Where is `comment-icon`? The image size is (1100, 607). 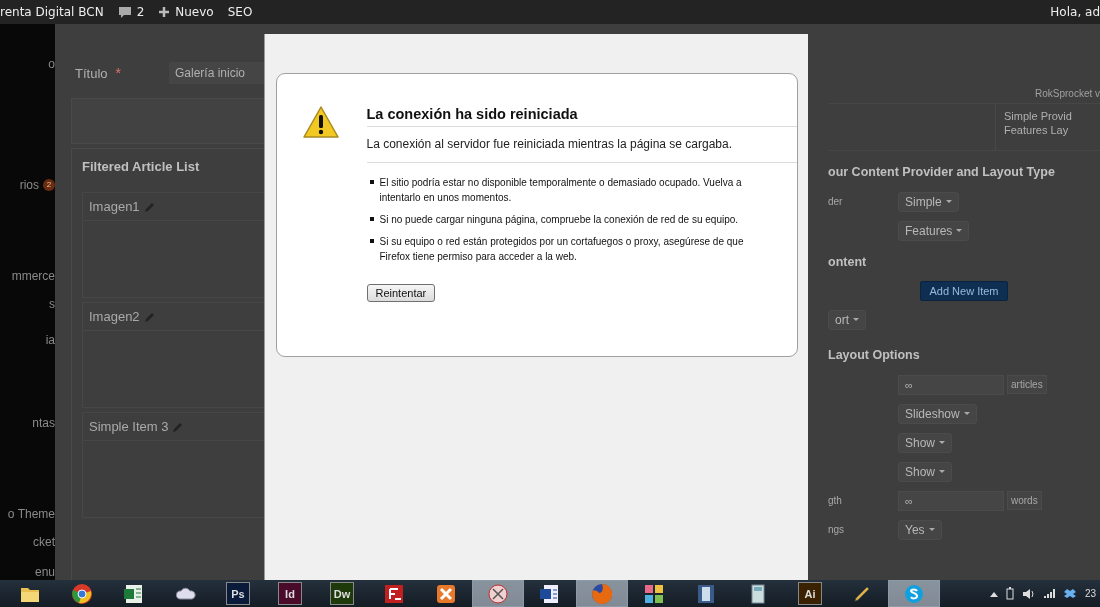 comment-icon is located at coordinates (124, 12).